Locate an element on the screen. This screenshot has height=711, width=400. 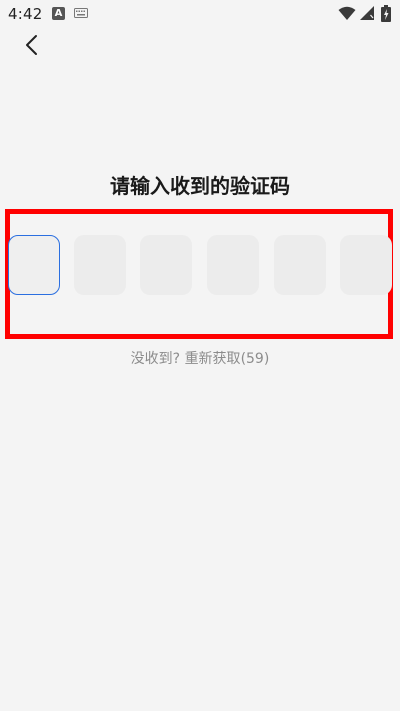
resend-row: 没收到? 重新获取(59) is located at coordinates (200, 358).